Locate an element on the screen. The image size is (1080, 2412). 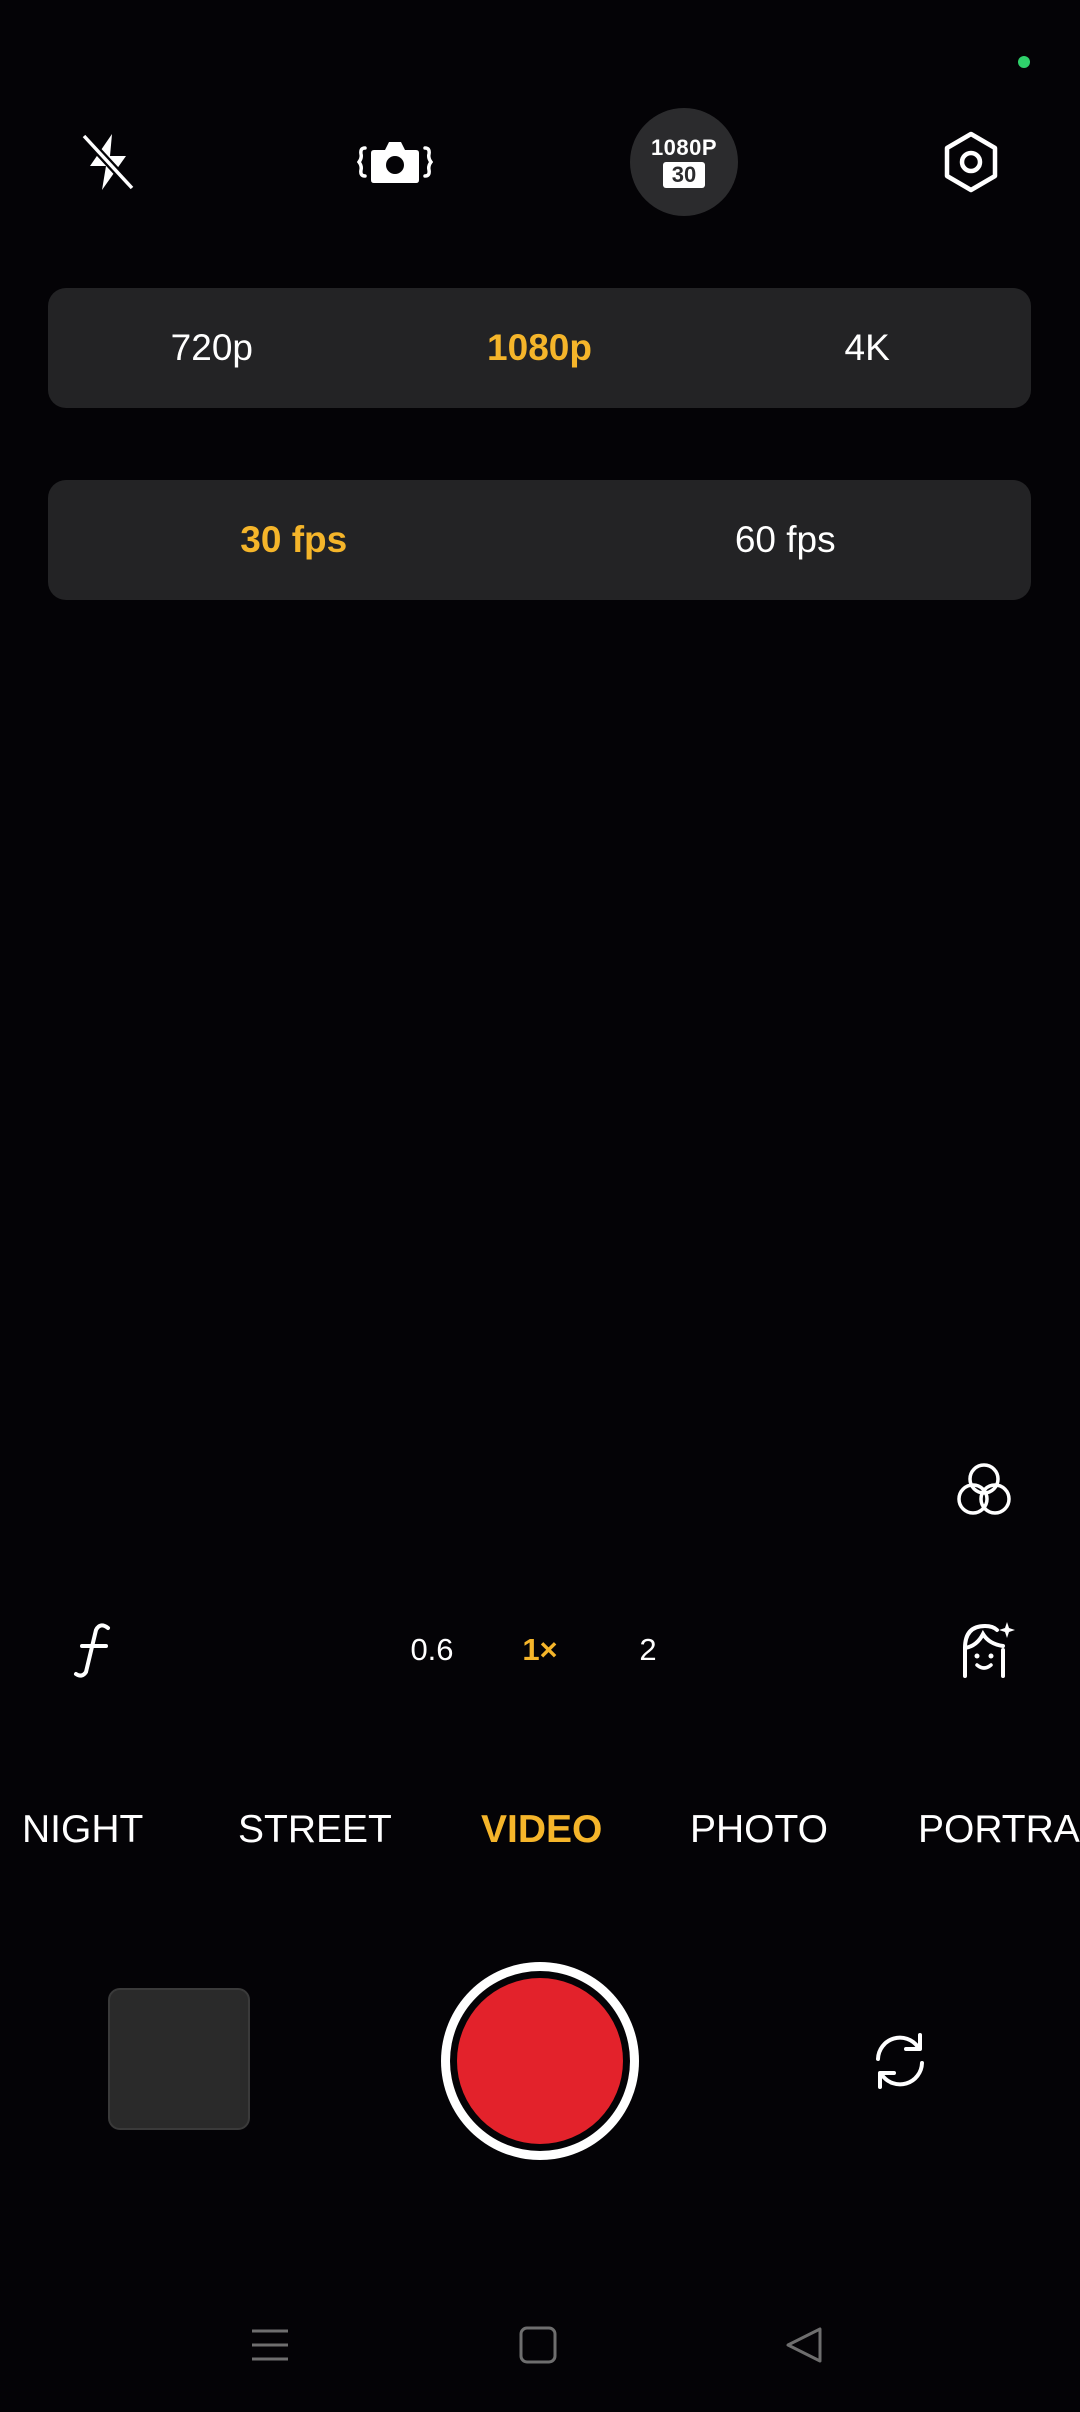
fps-option-30: 30 fps is located at coordinates (294, 540).